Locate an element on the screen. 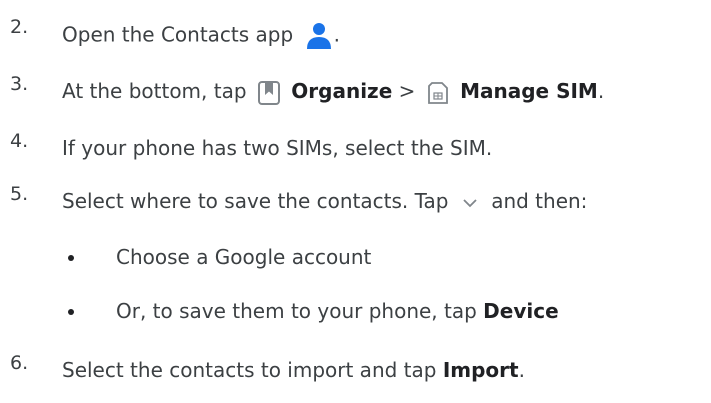 This screenshot has height=403, width=711. manage-sim-label: Manage SIM is located at coordinates (529, 91).